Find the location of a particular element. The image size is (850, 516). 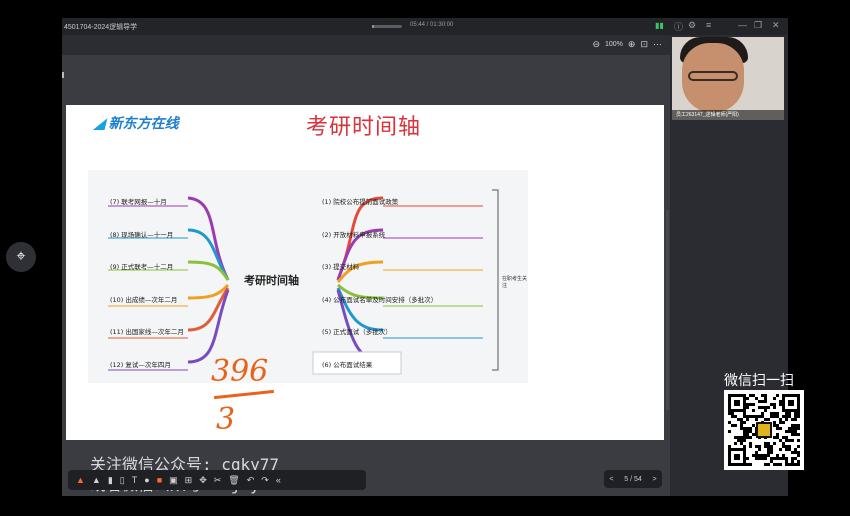

playback-time: 05:44 / 01:30:00 is located at coordinates (432, 25).